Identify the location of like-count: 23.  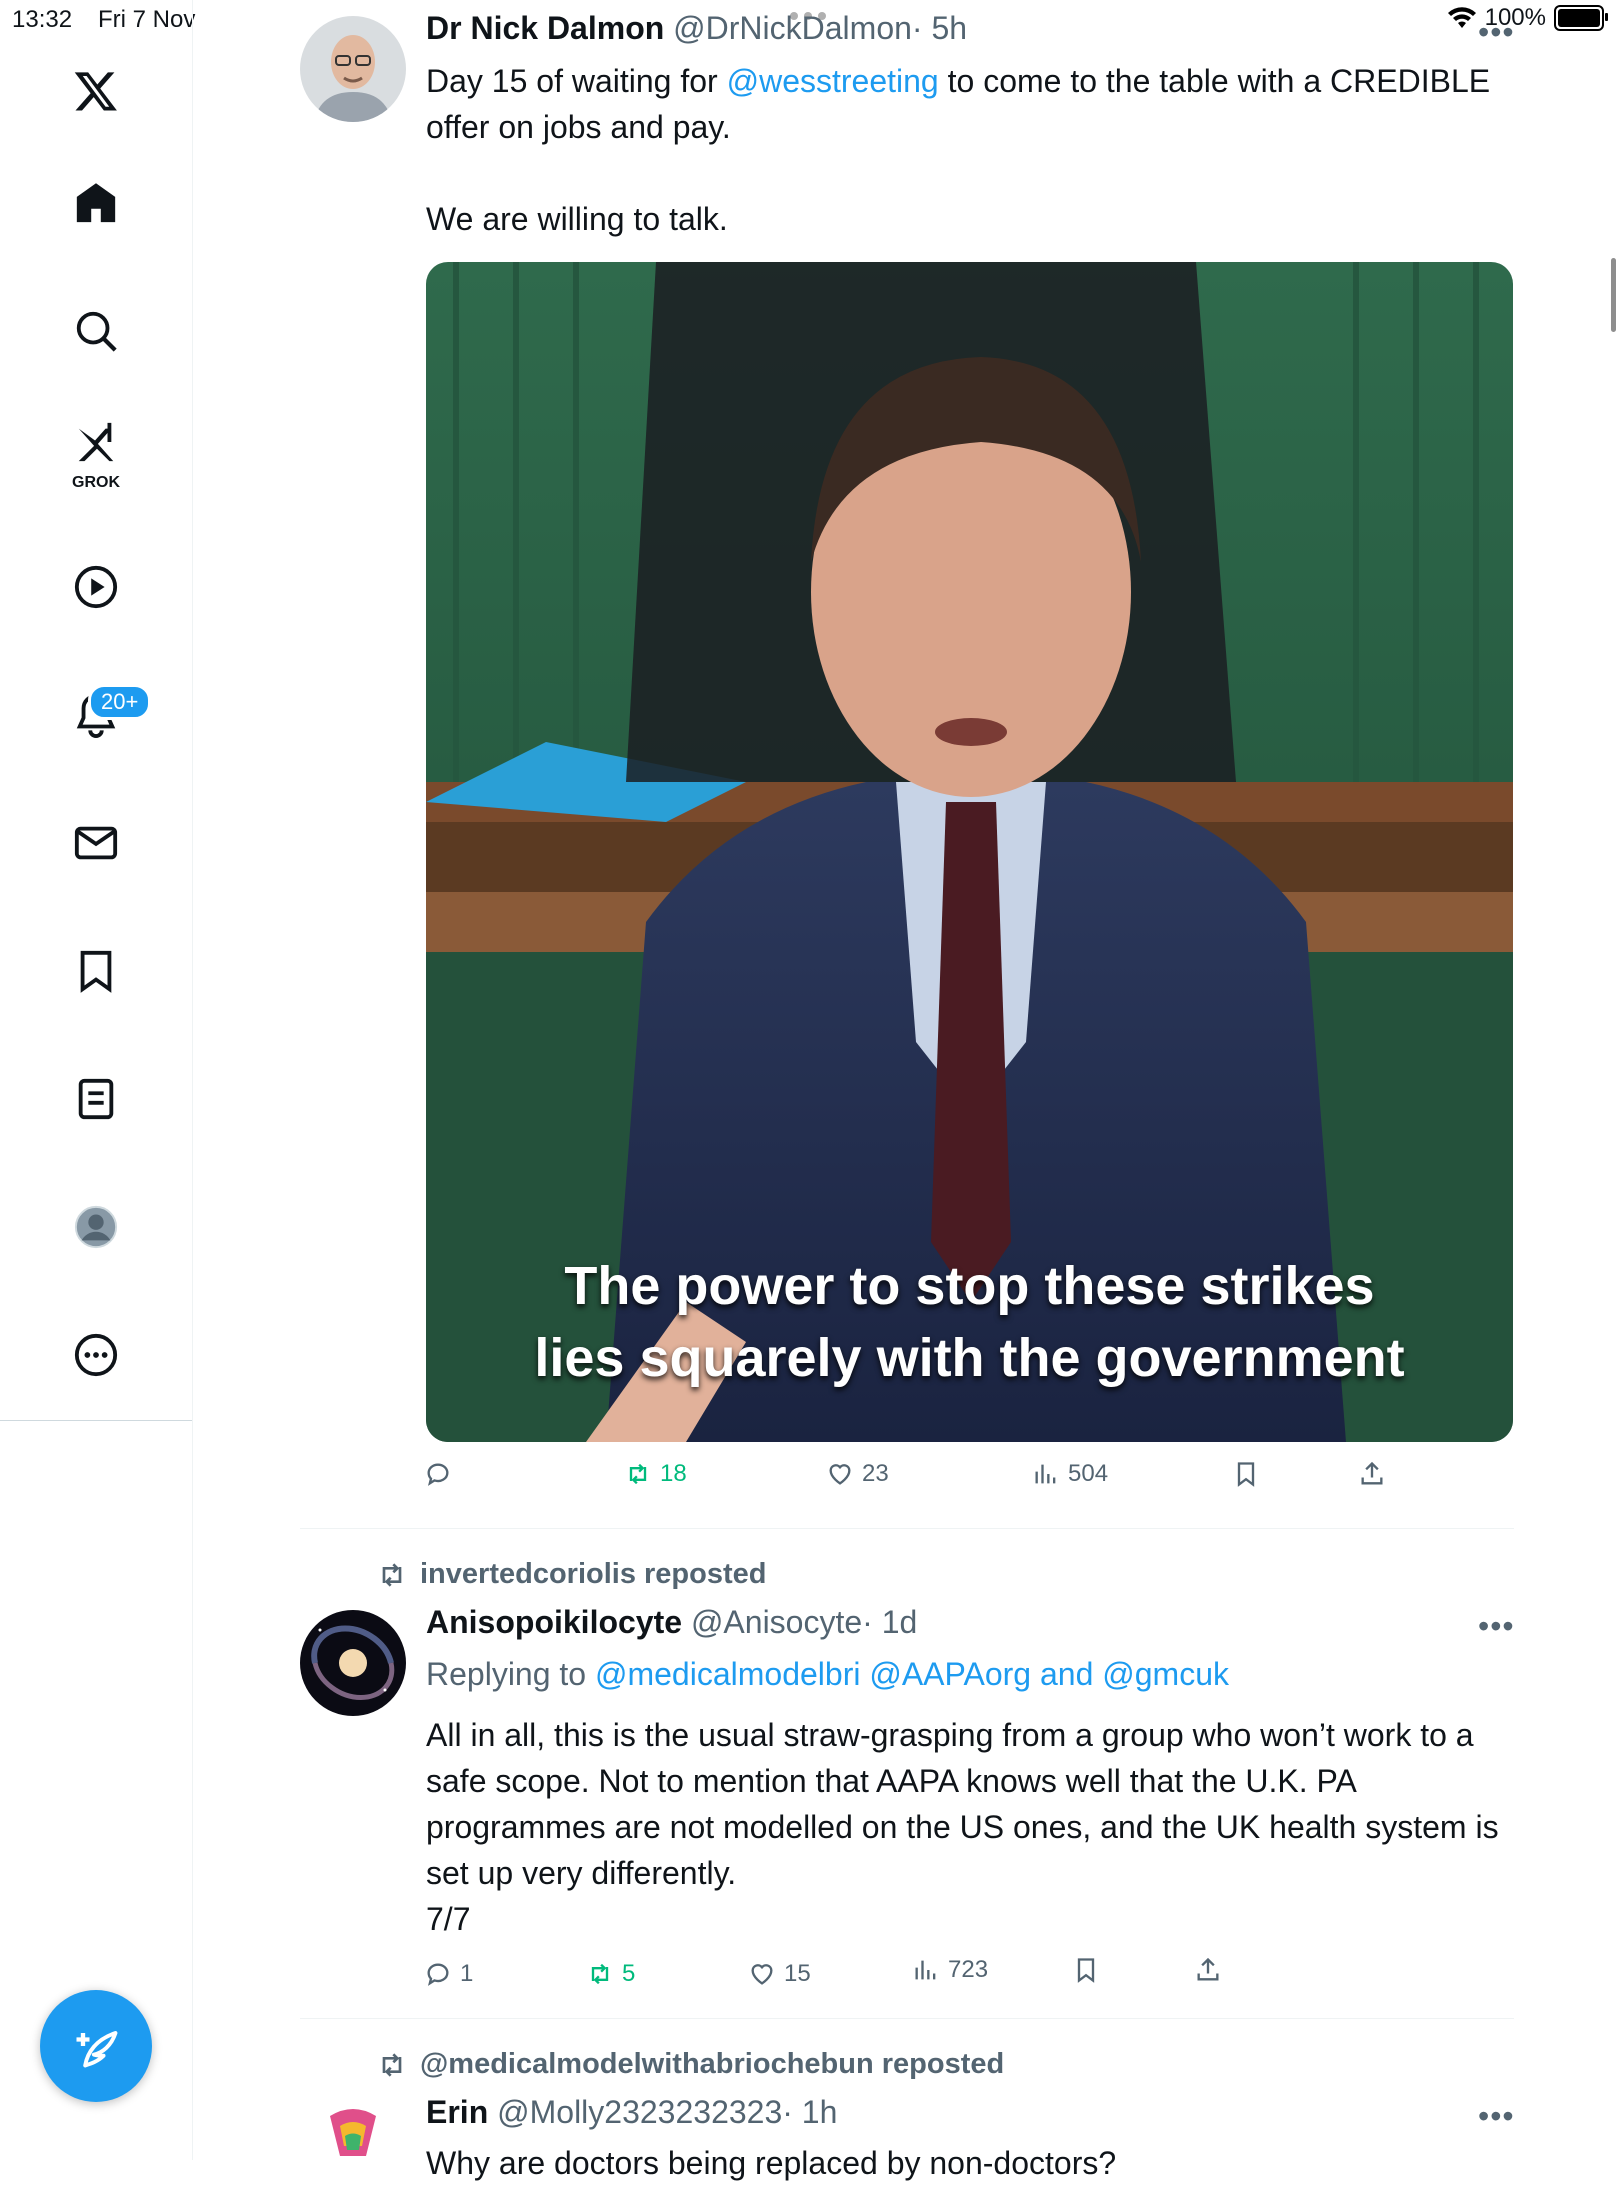
(875, 1473).